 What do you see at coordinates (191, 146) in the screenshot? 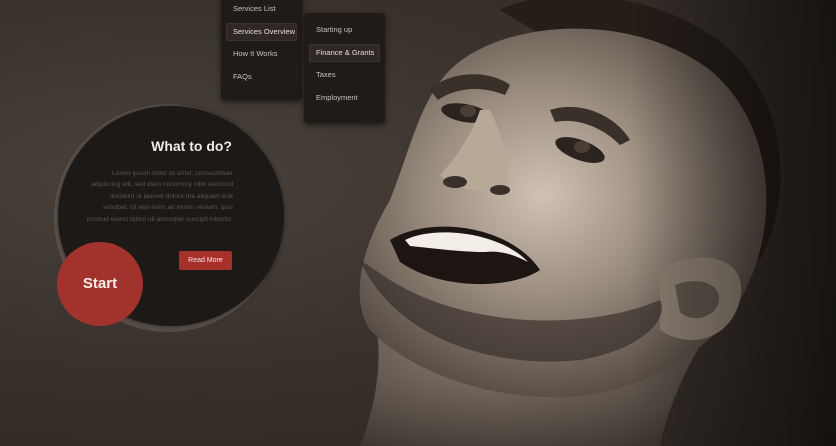
I see `promo-title: What to do?` at bounding box center [191, 146].